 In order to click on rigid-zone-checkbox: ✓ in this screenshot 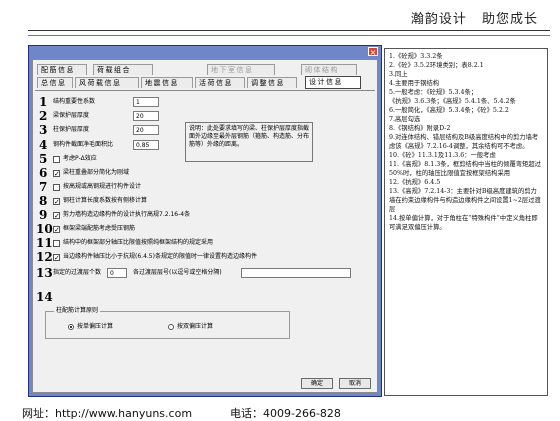, I will do `click(56, 174)`.